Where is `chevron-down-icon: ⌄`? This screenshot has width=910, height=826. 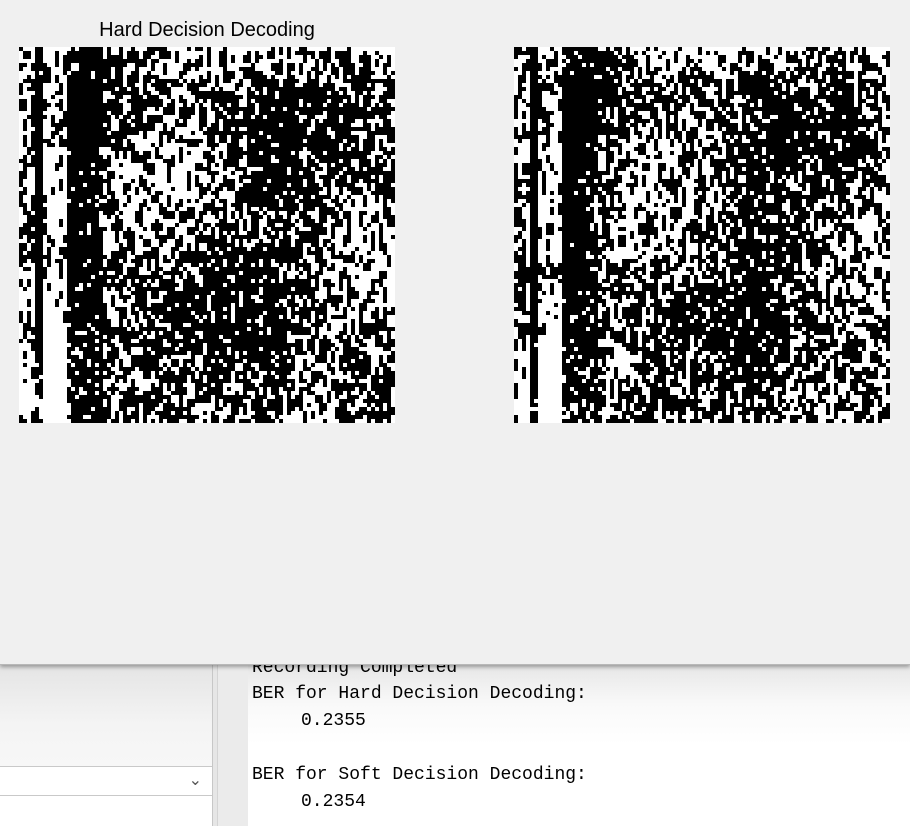
chevron-down-icon: ⌄ is located at coordinates (195, 779).